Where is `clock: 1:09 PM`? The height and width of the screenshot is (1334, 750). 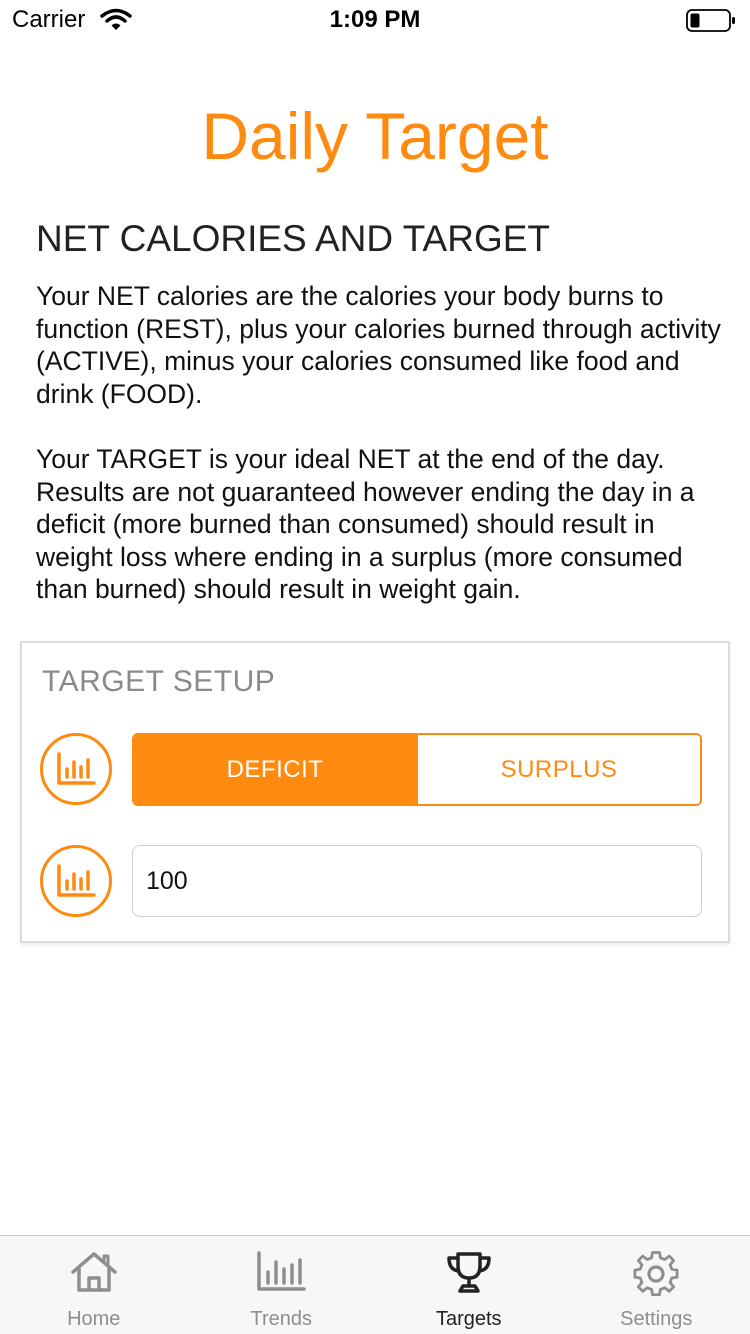
clock: 1:09 PM is located at coordinates (375, 19).